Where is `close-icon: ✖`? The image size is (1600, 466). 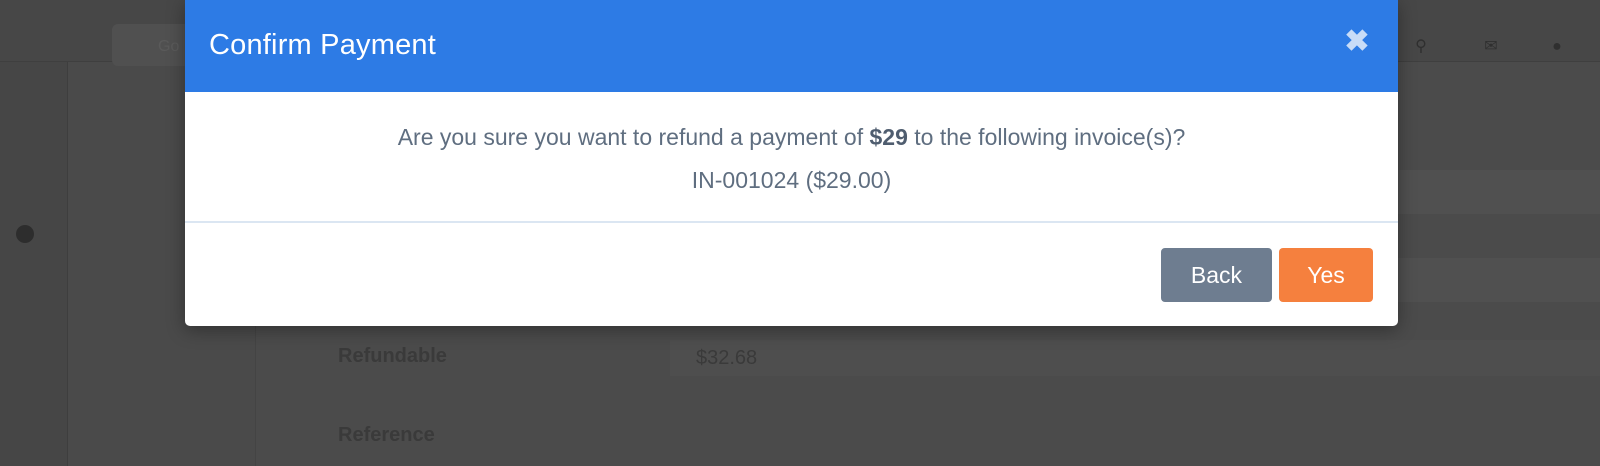 close-icon: ✖ is located at coordinates (1357, 42).